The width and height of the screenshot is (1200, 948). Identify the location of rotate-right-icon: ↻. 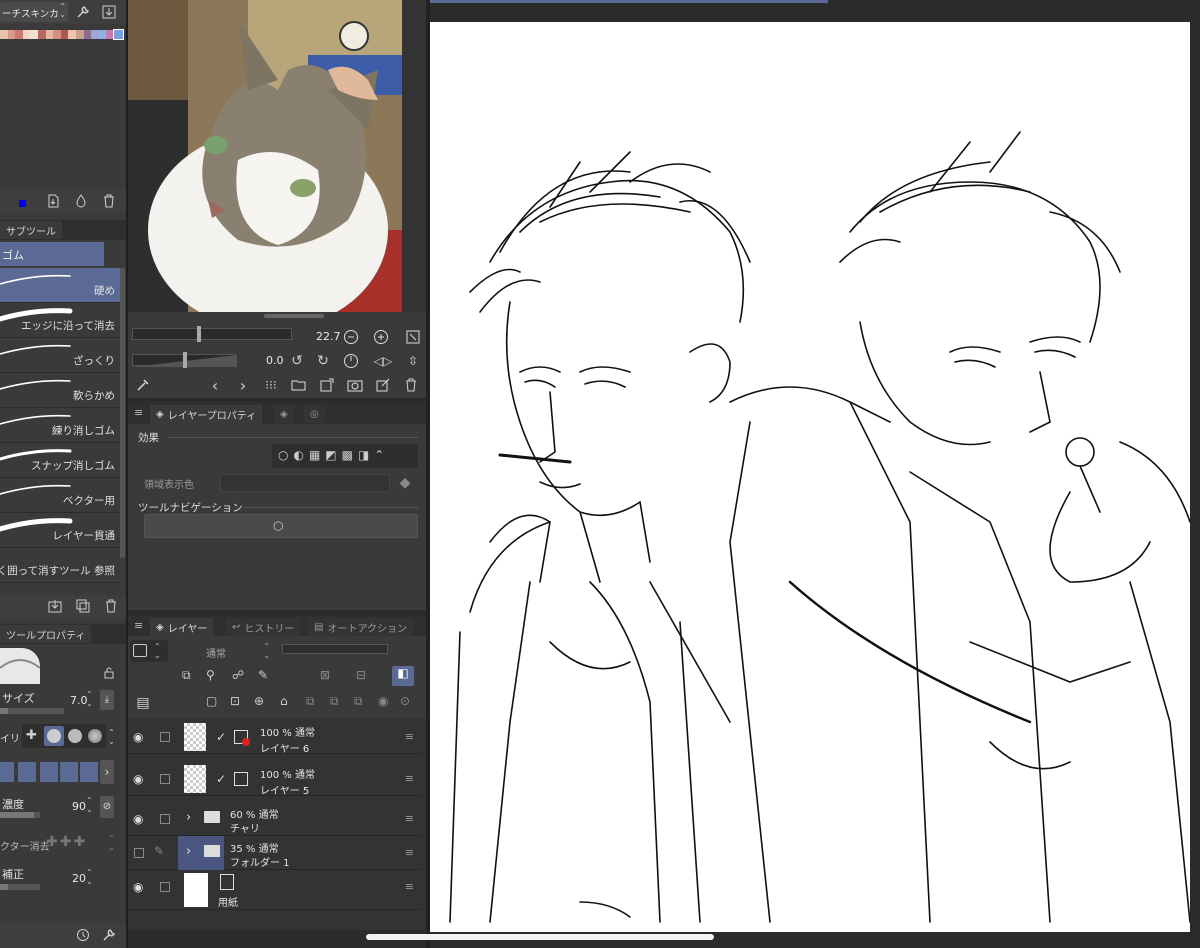
(323, 361).